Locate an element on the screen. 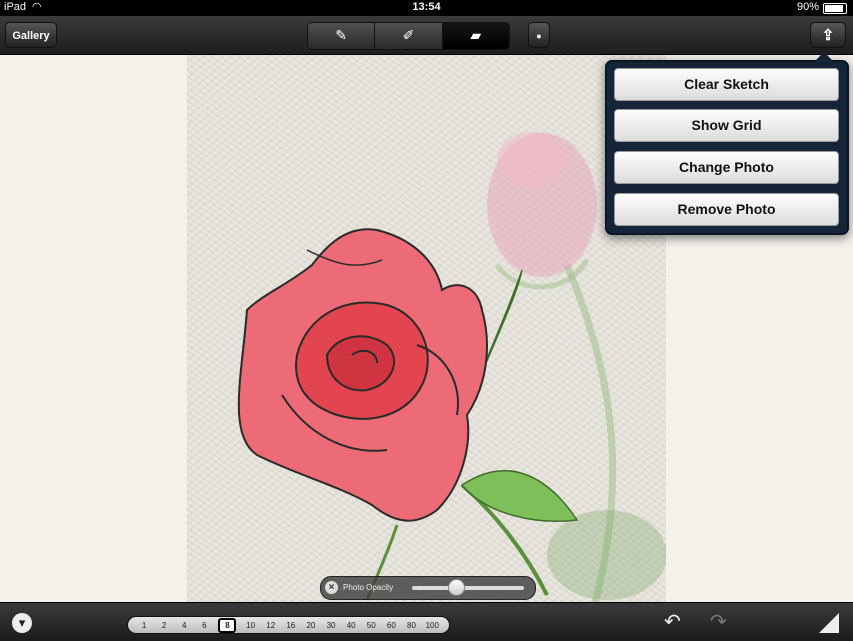 Image resolution: width=853 pixels, height=641 pixels. popover-arrow is located at coordinates (824, 57).